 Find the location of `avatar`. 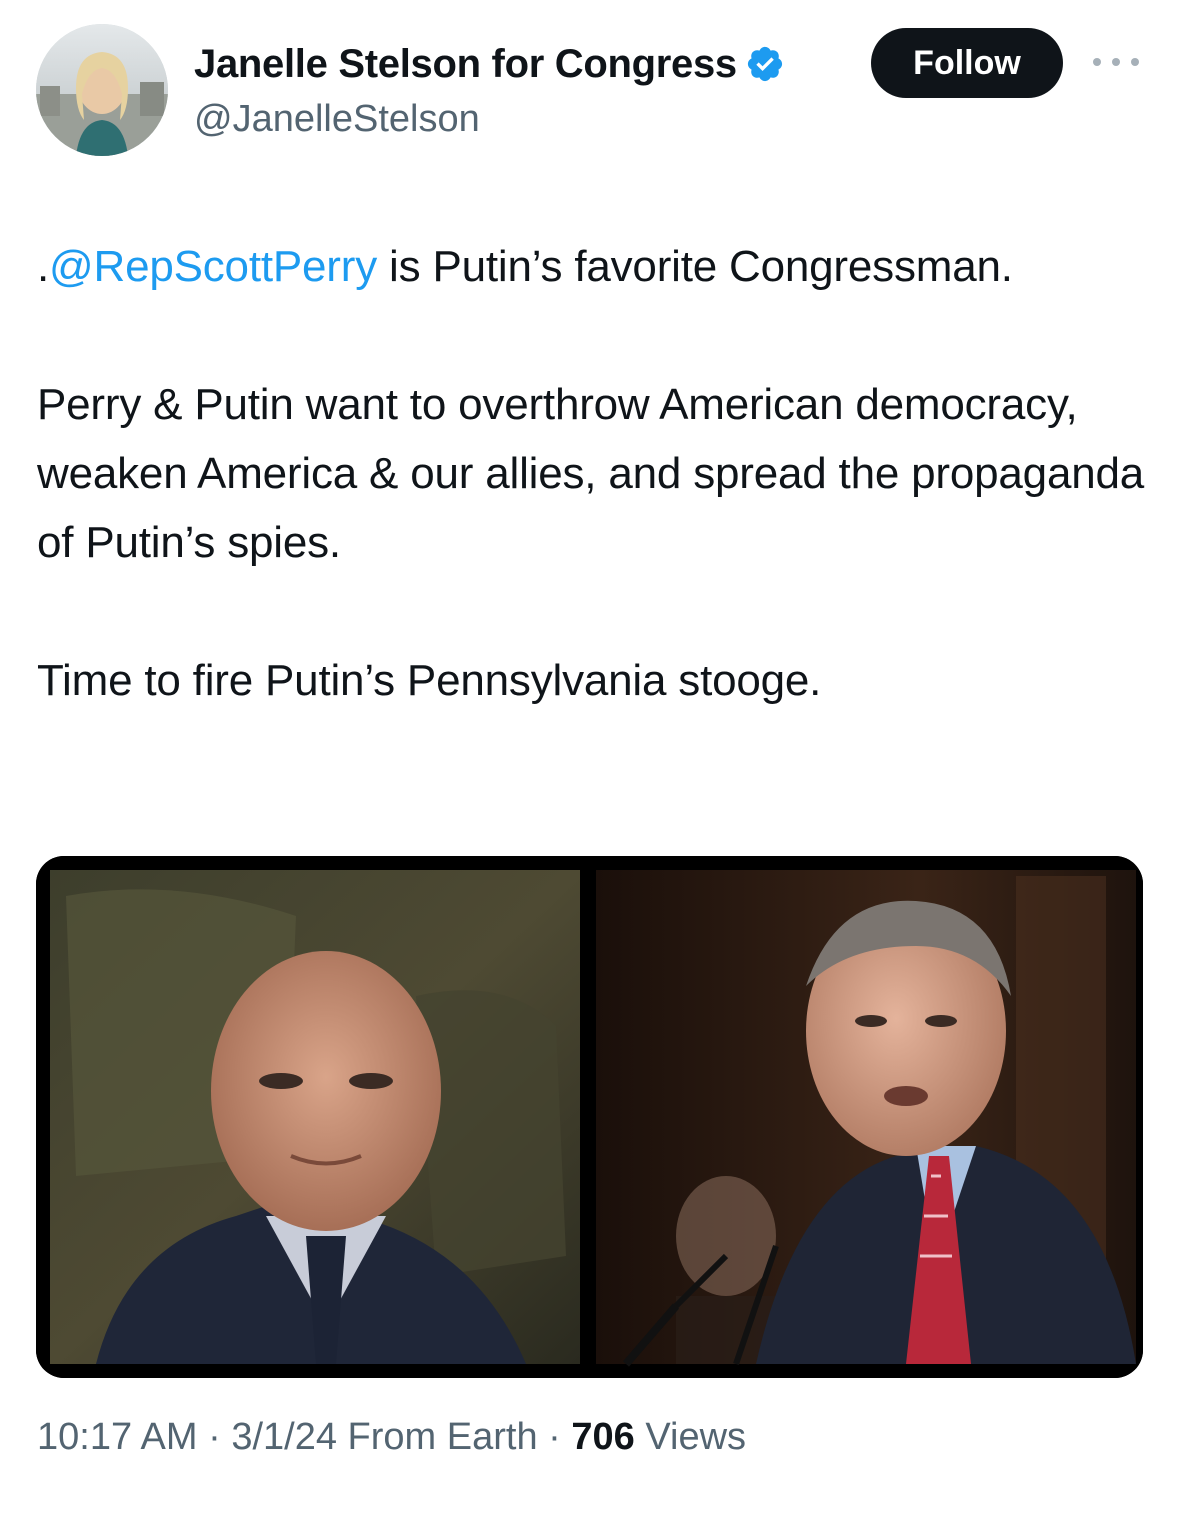

avatar is located at coordinates (102, 90).